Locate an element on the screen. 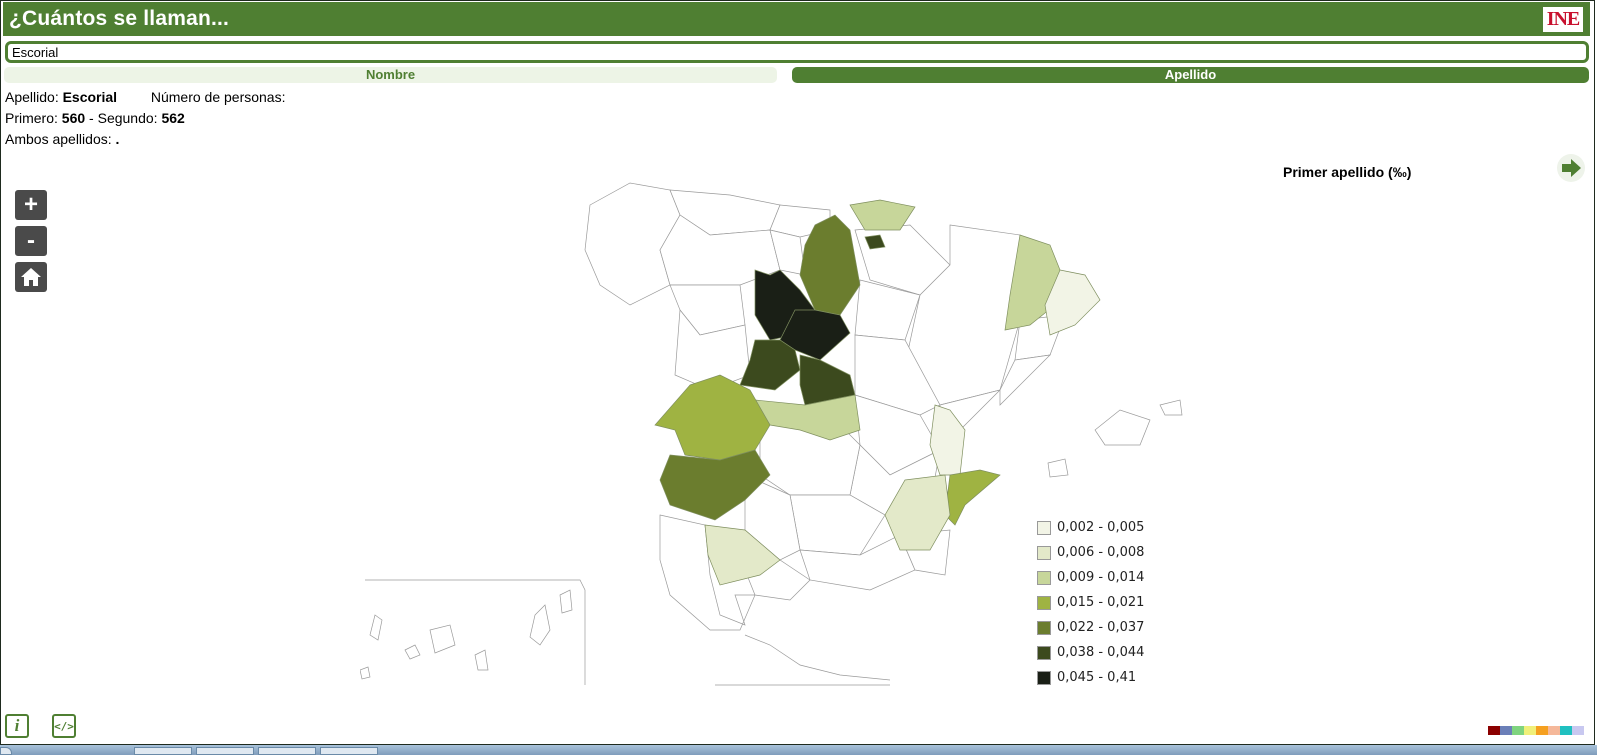 This screenshot has height=755, width=1597. legend-item: 0,006 - 0,008 is located at coordinates (1090, 552).